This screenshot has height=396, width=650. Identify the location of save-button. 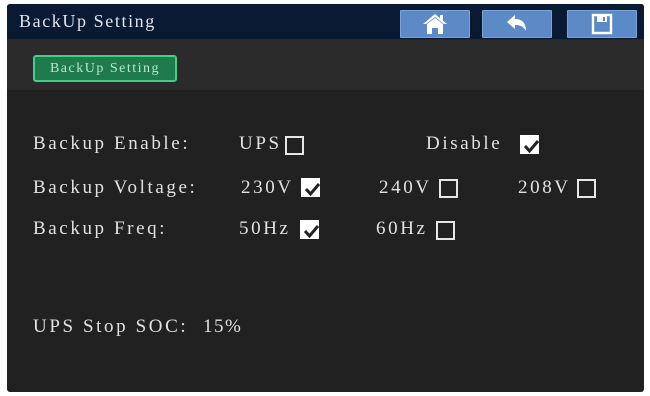
(602, 24).